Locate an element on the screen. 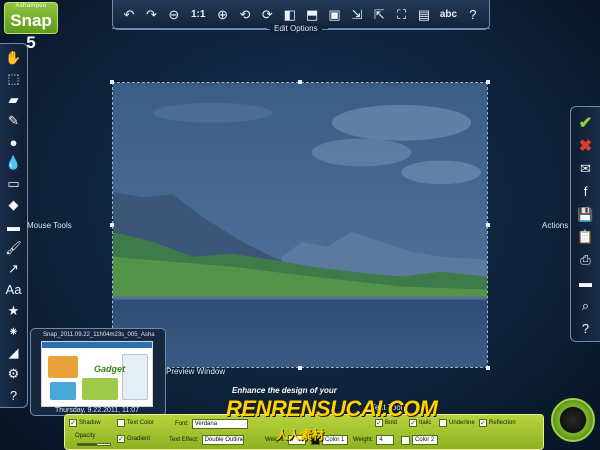 This screenshot has height=450, width=600. opacity-option: Opacity is located at coordinates (85, 436).